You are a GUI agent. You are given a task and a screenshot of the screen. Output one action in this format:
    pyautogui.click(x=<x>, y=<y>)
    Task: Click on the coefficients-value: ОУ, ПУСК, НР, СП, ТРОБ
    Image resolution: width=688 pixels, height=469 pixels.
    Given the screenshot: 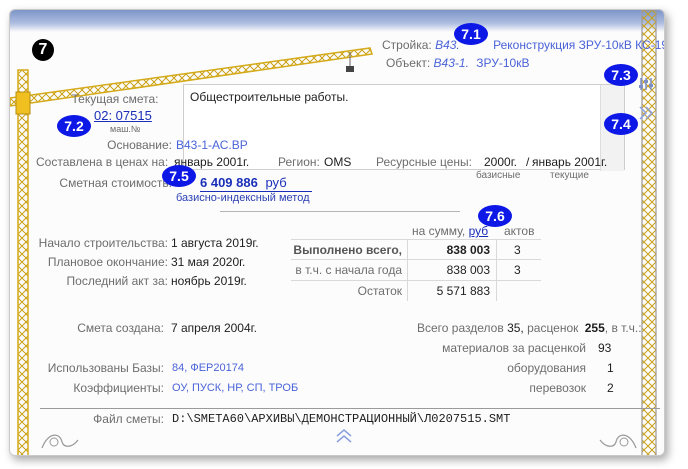 What is the action you would take?
    pyautogui.click(x=235, y=388)
    